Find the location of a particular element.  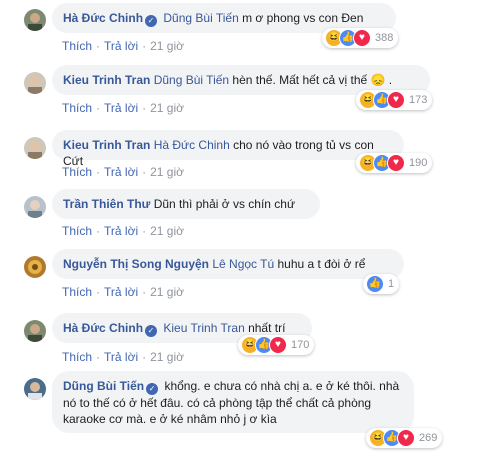

reaction-count: 170 is located at coordinates (300, 345).